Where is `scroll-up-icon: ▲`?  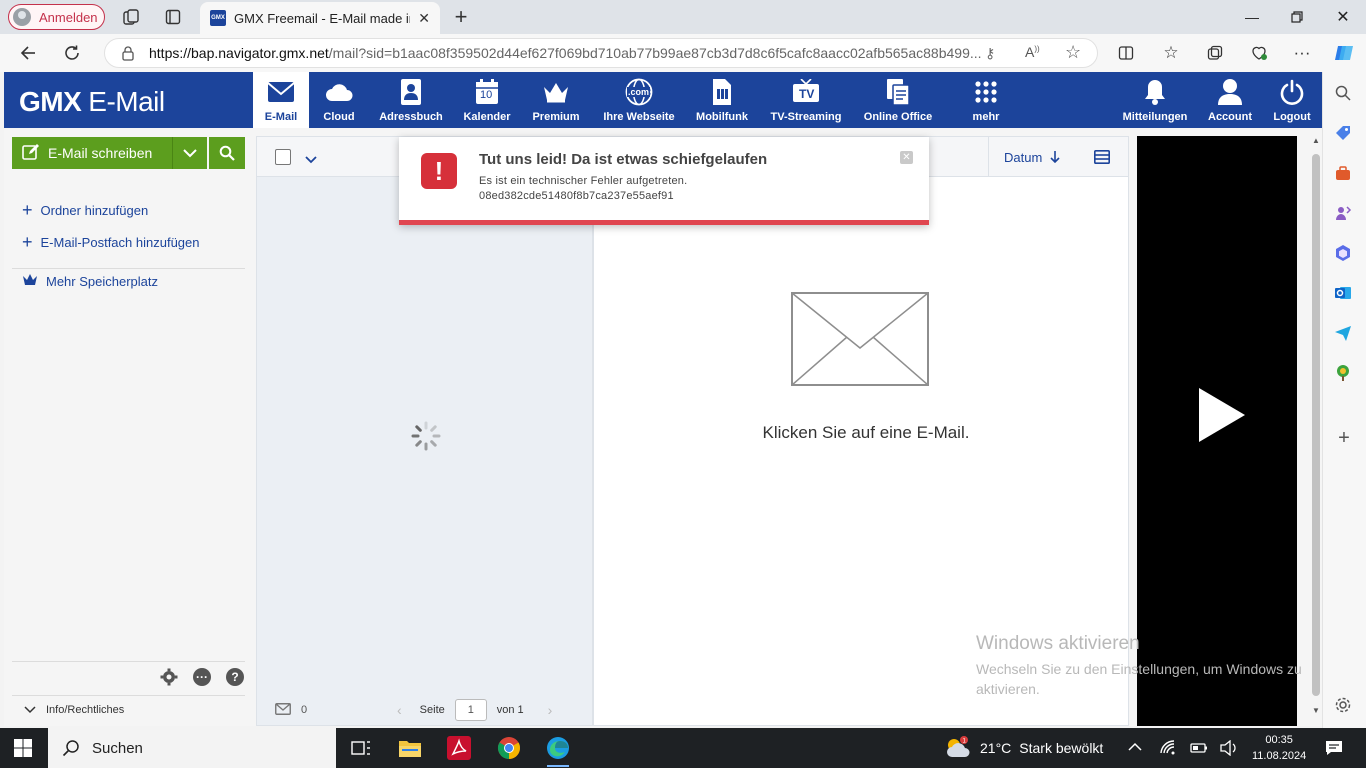 scroll-up-icon: ▲ is located at coordinates (1316, 140).